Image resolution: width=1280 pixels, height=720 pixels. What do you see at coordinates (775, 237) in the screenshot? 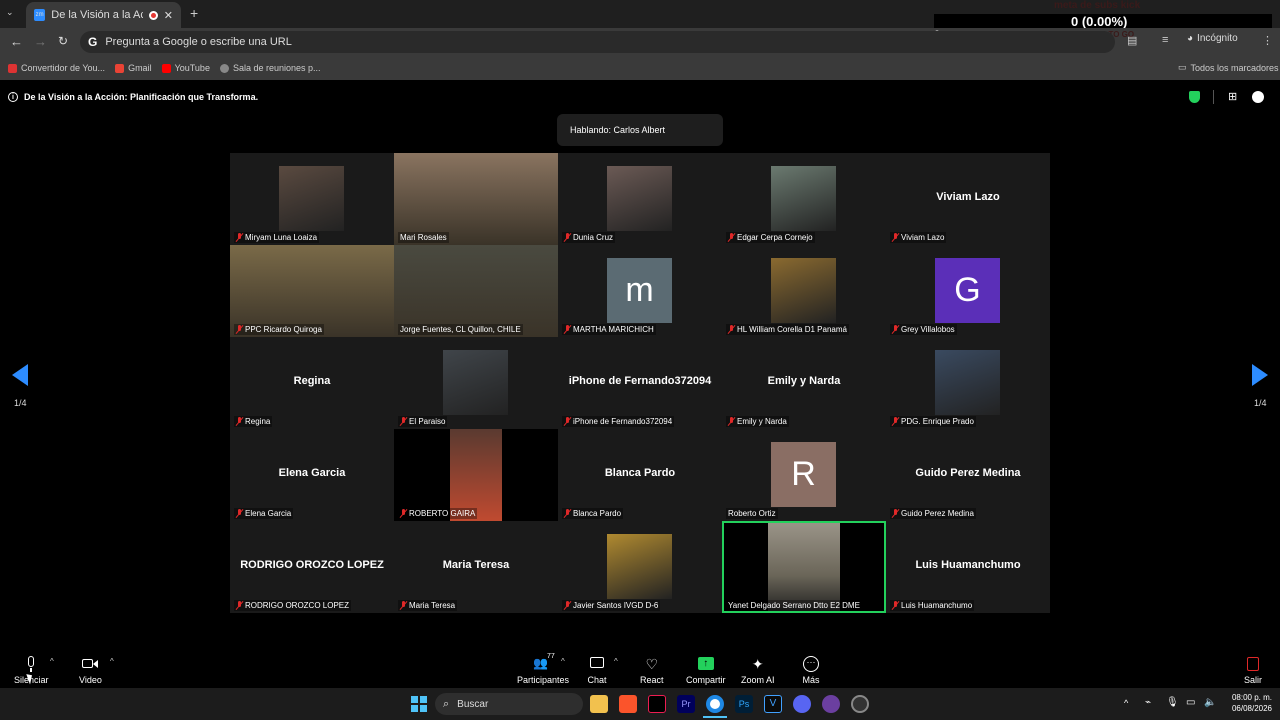
I see `participant-name: Edgar Cerpa Cornejo` at bounding box center [775, 237].